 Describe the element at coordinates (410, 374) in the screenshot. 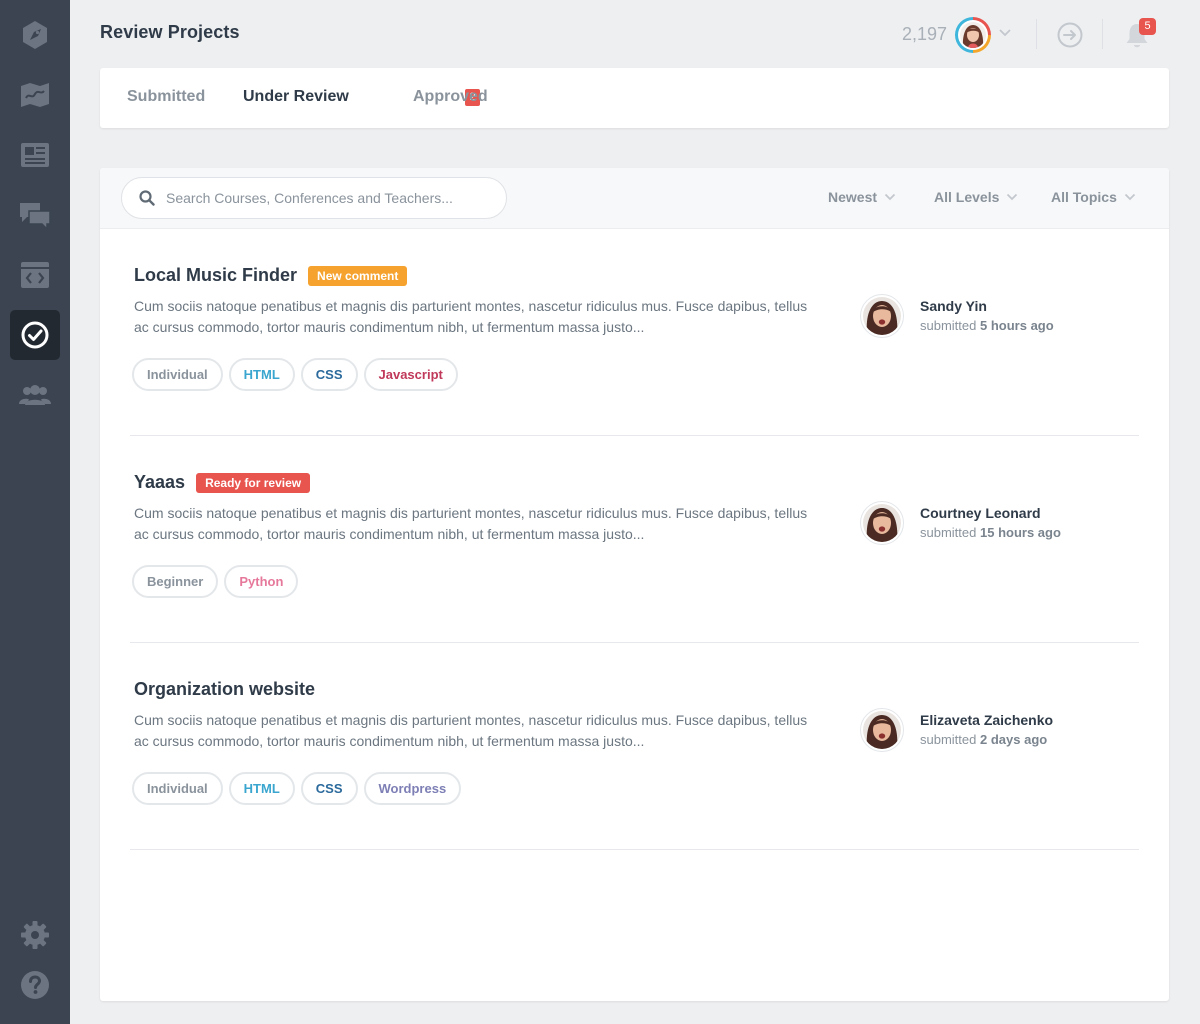

I see `tag: Javascript` at that location.